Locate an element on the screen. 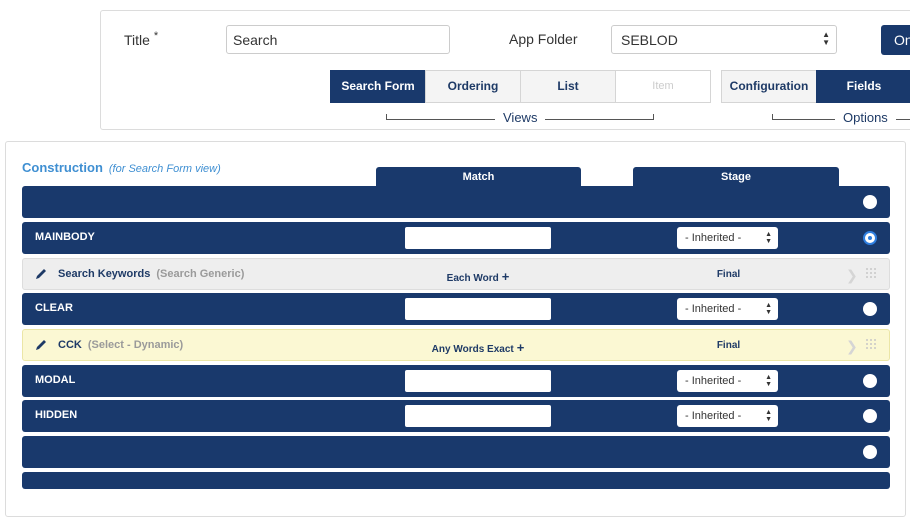 The width and height of the screenshot is (910, 522). tab-ordering: Ordering is located at coordinates (473, 86).